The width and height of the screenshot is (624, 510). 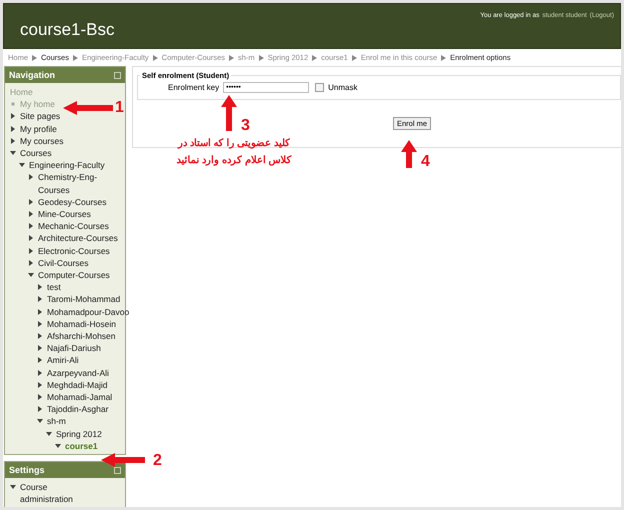 I want to click on step-number: 1, so click(x=119, y=108).